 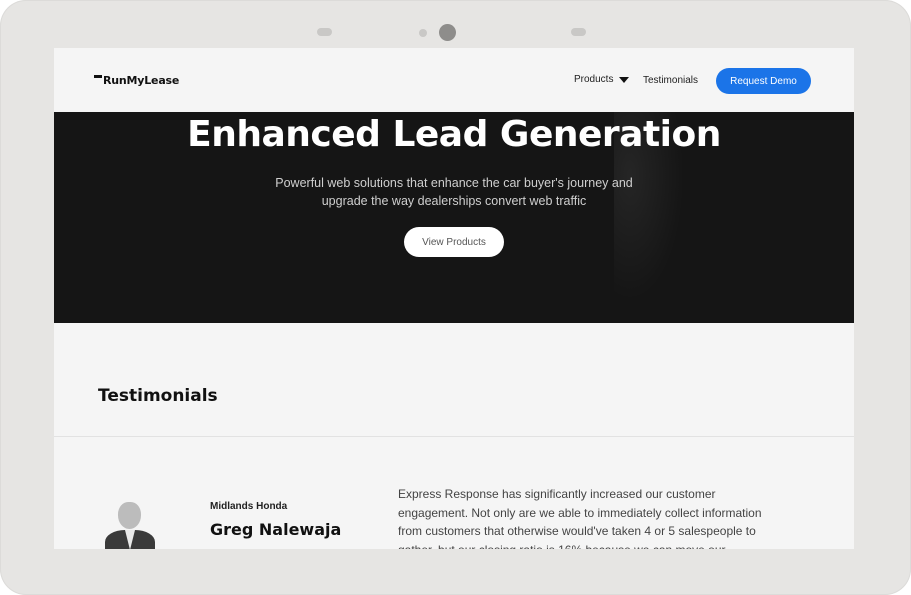 What do you see at coordinates (423, 33) in the screenshot?
I see `sensor-dot` at bounding box center [423, 33].